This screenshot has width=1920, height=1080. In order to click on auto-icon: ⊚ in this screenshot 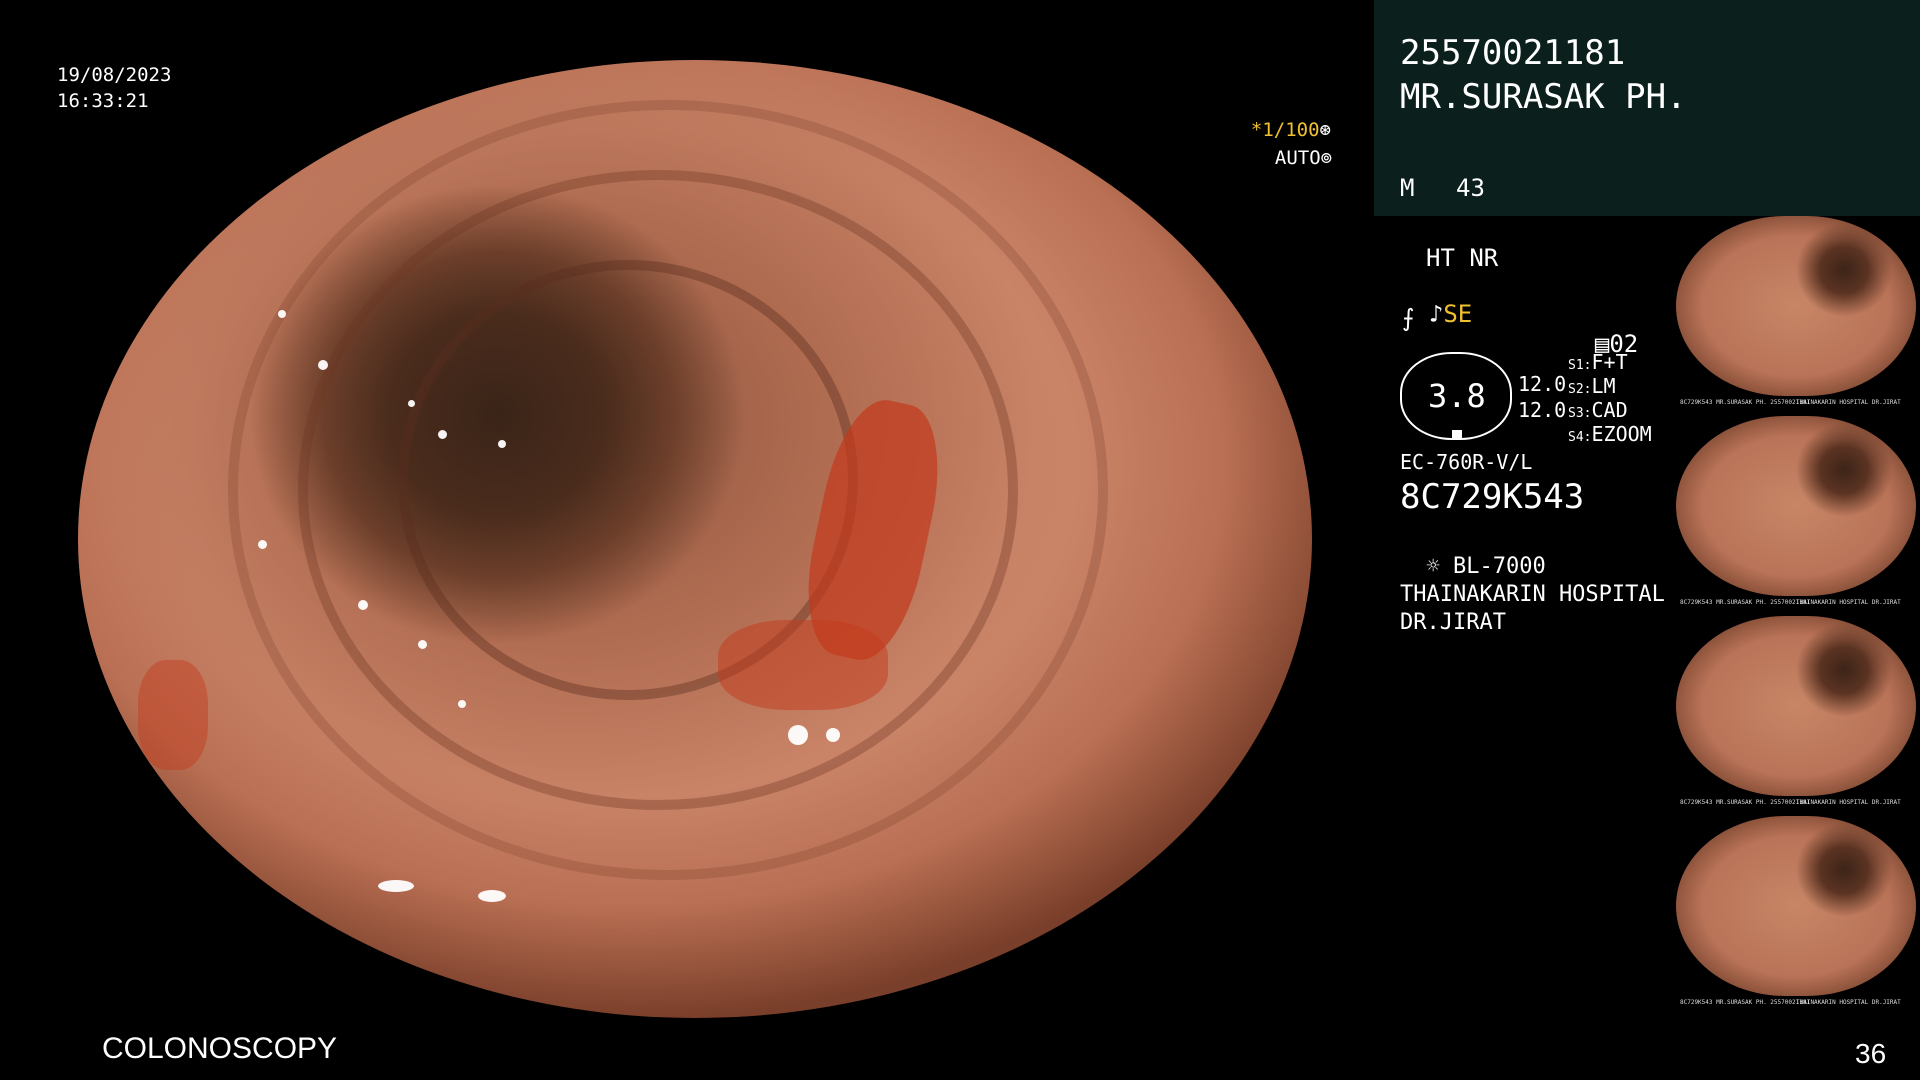, I will do `click(1326, 158)`.